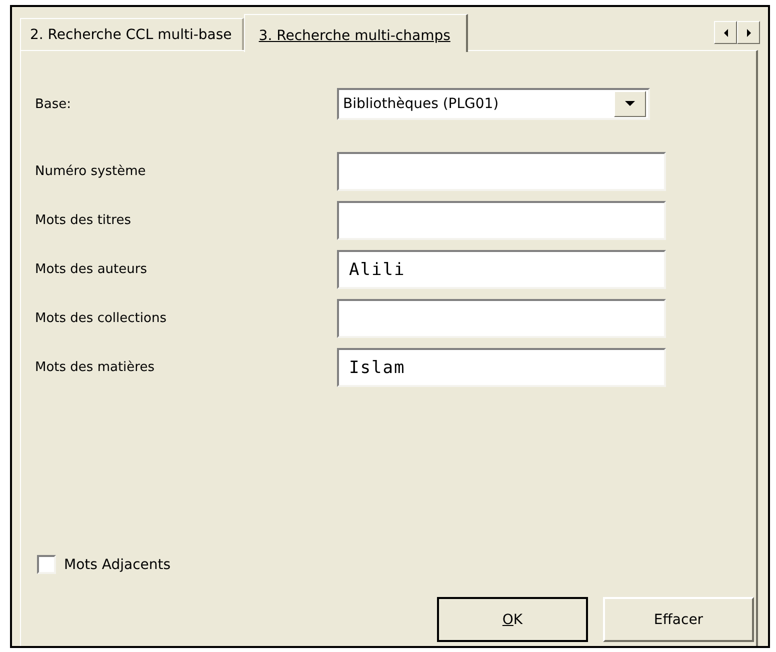 Image resolution: width=776 pixels, height=652 pixels. I want to click on caret-icon, so click(630, 104).